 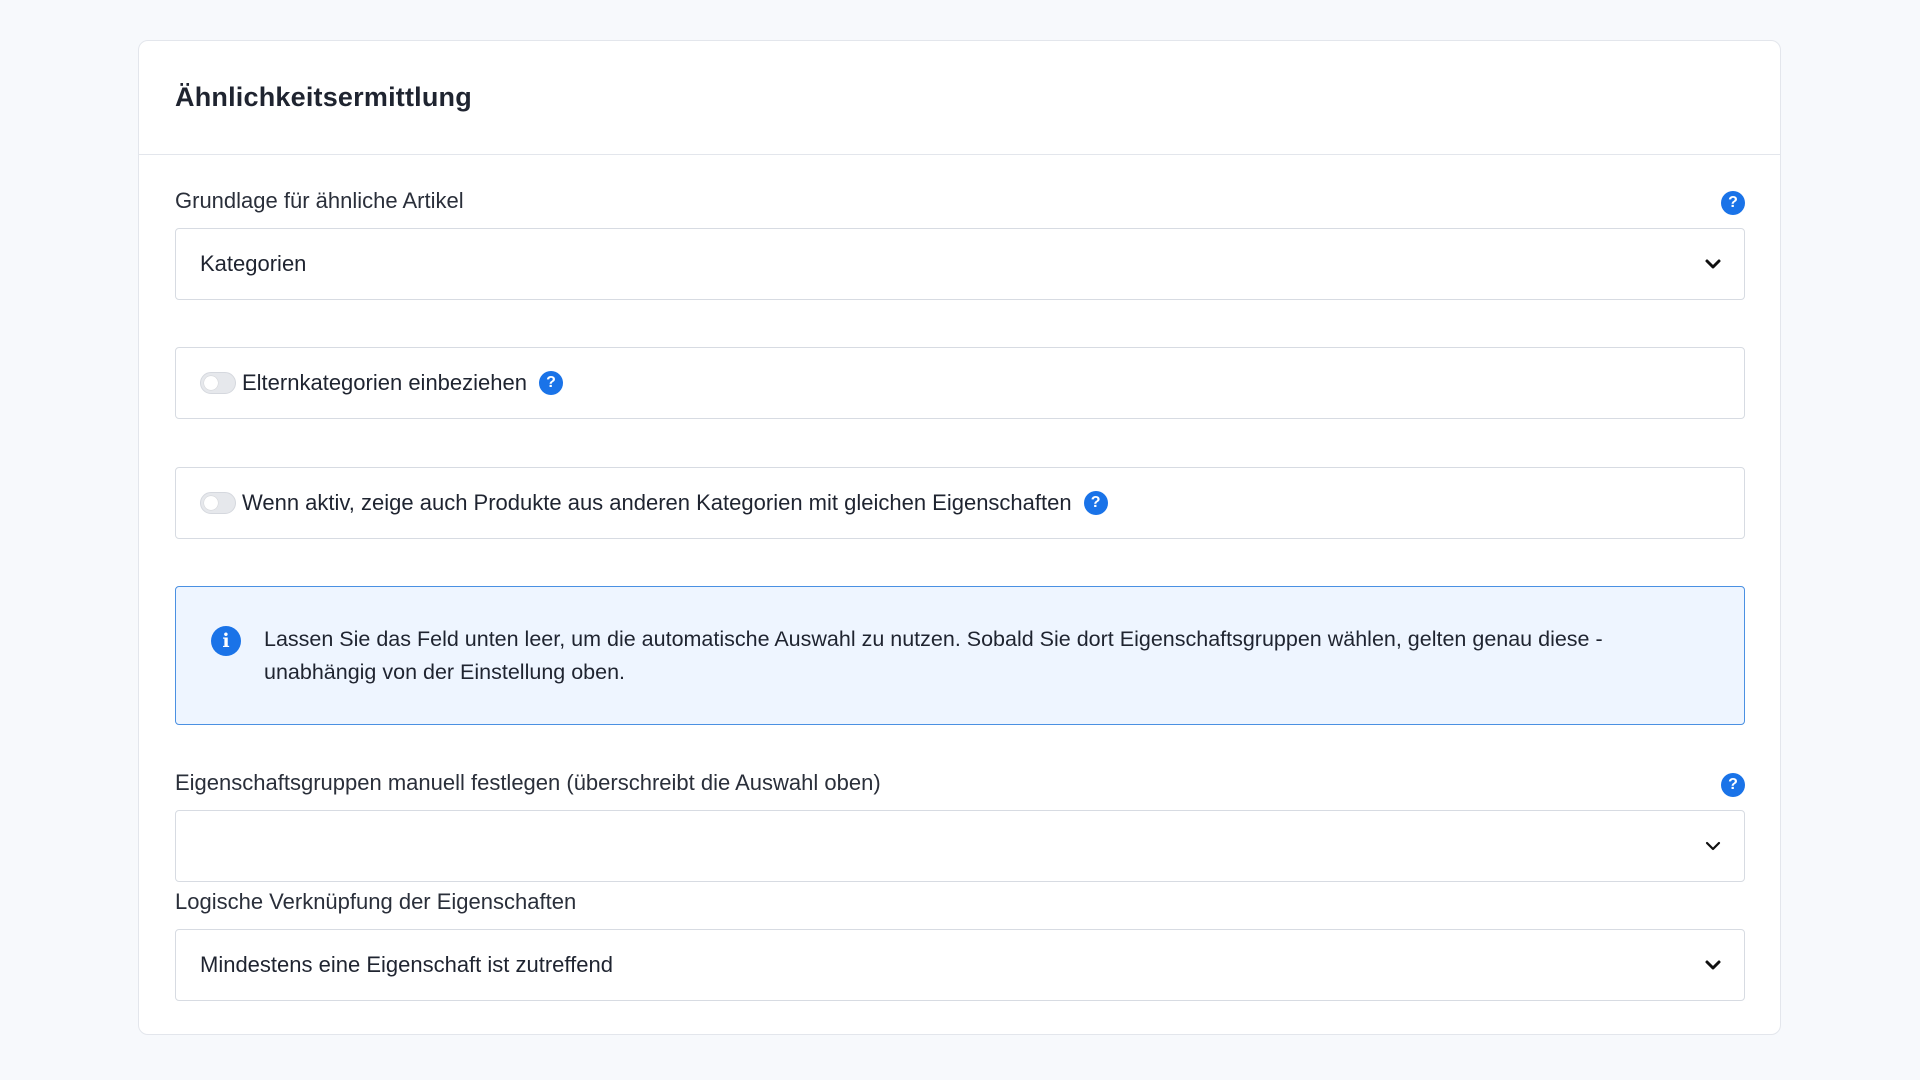 I want to click on info-icon: i, so click(x=226, y=640).